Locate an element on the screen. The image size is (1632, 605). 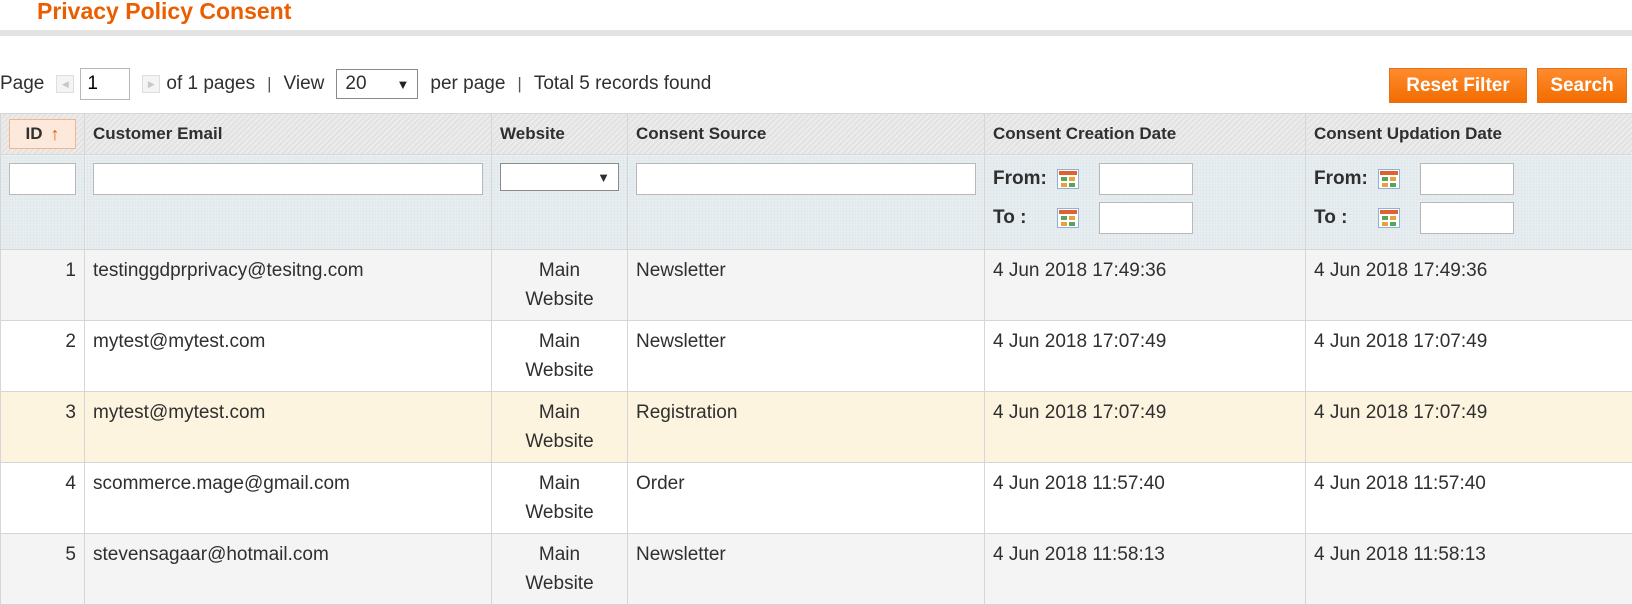
reset-filter-button: Reset Filter is located at coordinates (1458, 85).